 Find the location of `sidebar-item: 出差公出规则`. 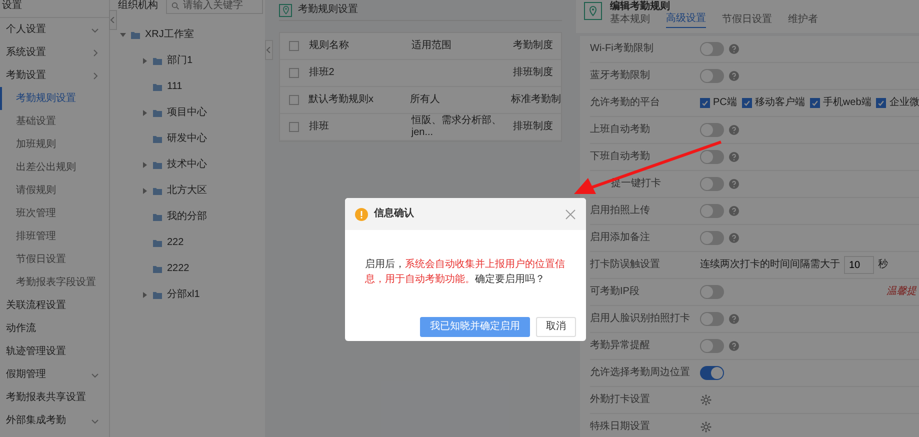

sidebar-item: 出差公出规则 is located at coordinates (54, 167).